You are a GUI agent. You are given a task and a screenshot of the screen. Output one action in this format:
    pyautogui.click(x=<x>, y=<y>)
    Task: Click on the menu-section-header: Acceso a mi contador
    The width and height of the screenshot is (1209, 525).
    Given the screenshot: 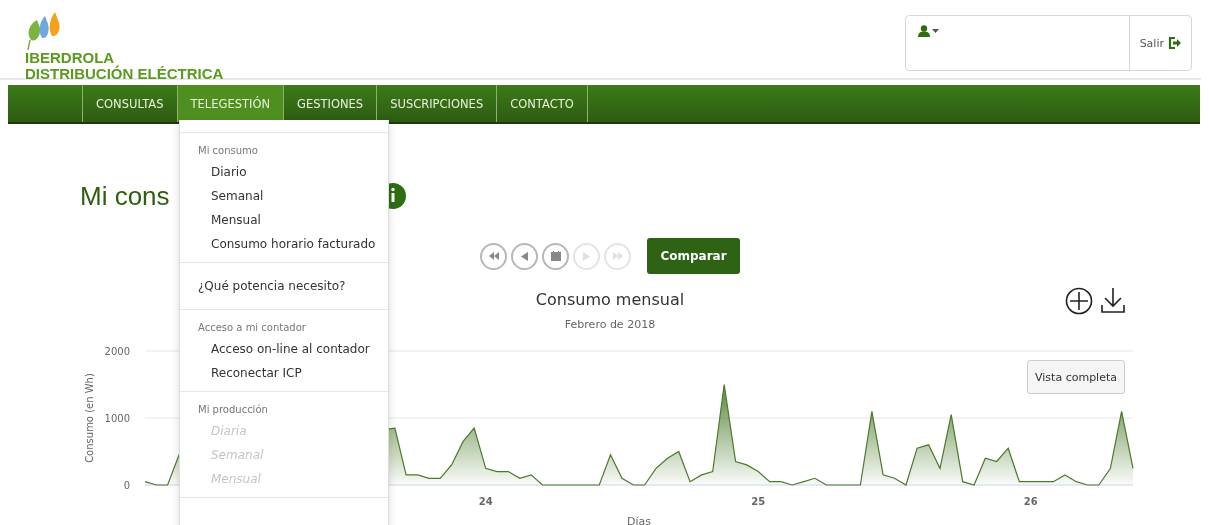 What is the action you would take?
    pyautogui.click(x=252, y=328)
    